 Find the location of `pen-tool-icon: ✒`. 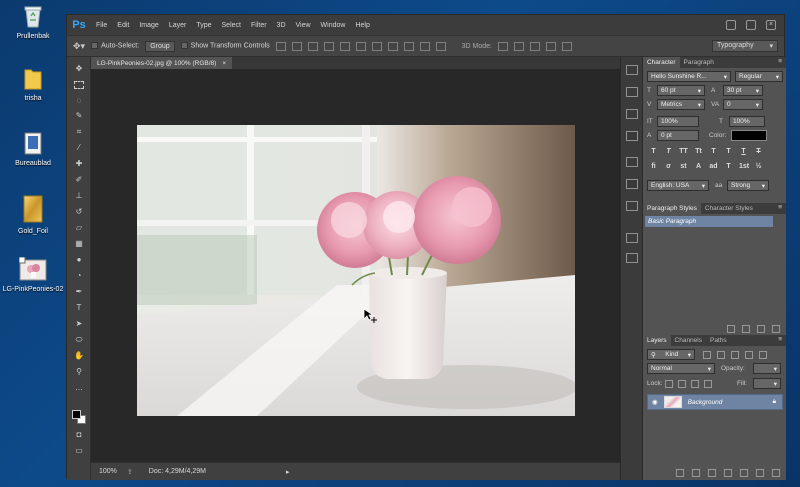

pen-tool-icon: ✒ is located at coordinates (79, 291).